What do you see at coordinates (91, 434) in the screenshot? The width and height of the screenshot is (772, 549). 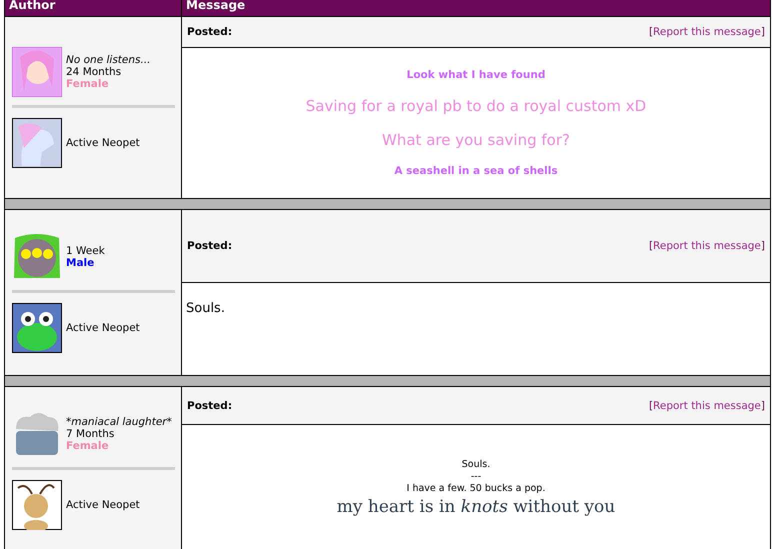 I see `account-age: 7 Months` at bounding box center [91, 434].